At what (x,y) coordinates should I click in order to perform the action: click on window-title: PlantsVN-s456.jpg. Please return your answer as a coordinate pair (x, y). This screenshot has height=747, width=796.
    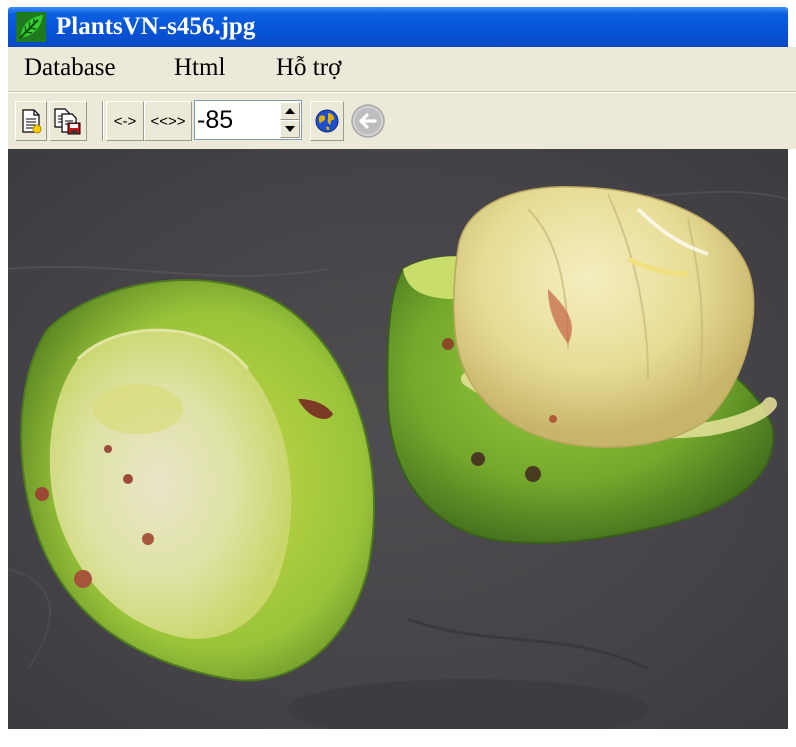
    Looking at the image, I should click on (156, 26).